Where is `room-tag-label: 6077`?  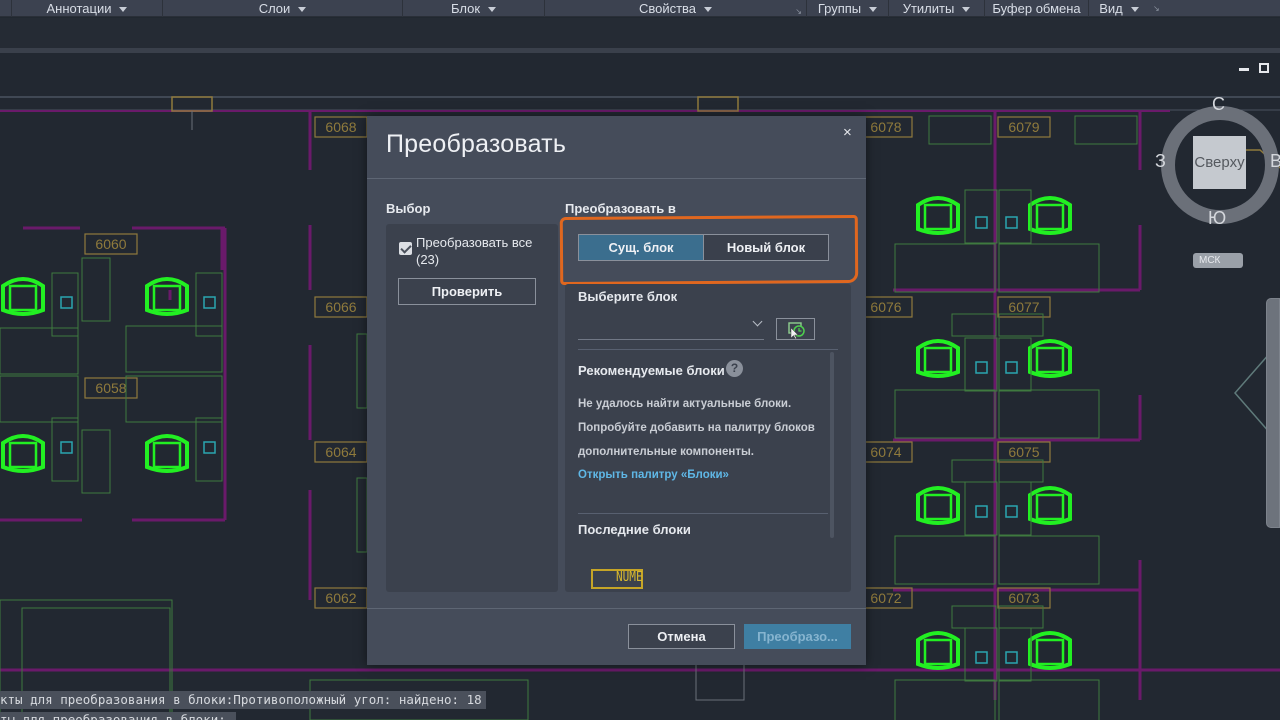
room-tag-label: 6077 is located at coordinates (1023, 307).